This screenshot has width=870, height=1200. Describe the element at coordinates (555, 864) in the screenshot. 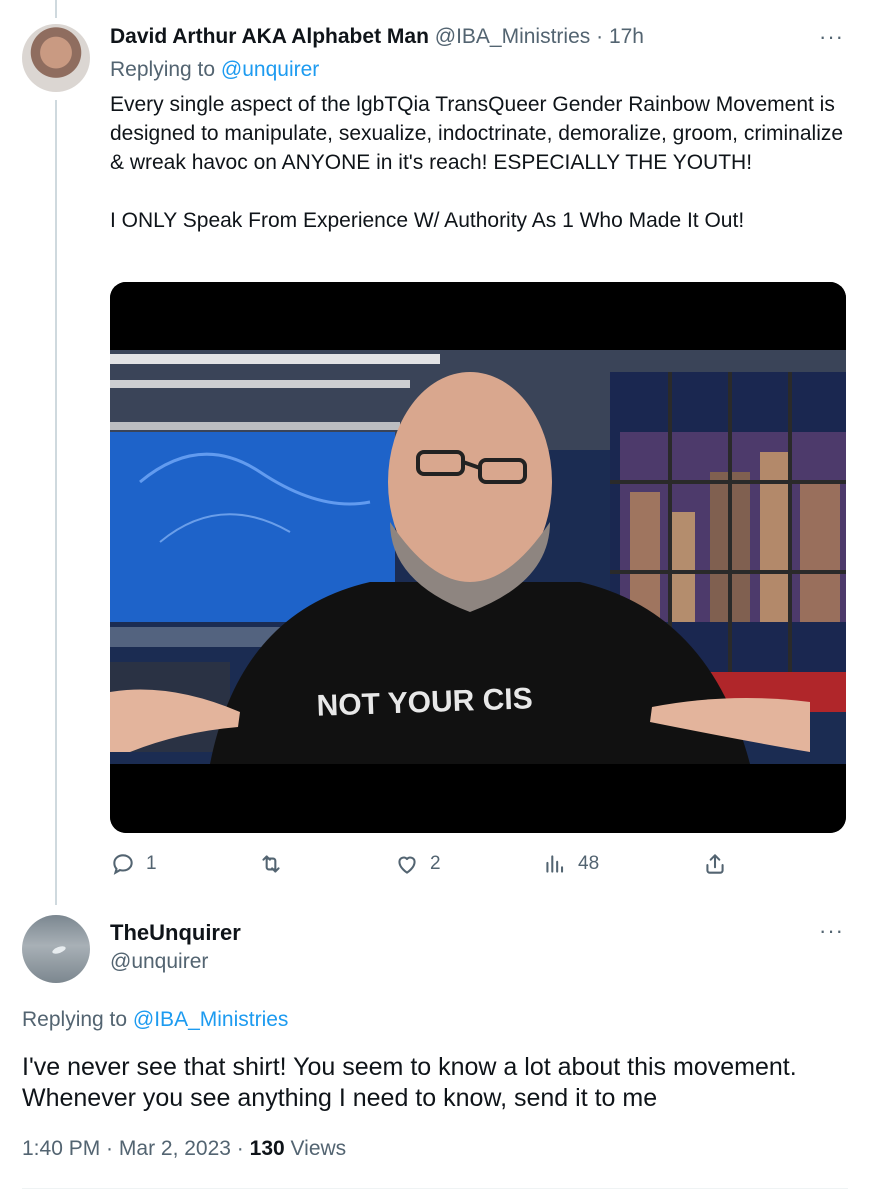

I see `views-chart-icon` at that location.